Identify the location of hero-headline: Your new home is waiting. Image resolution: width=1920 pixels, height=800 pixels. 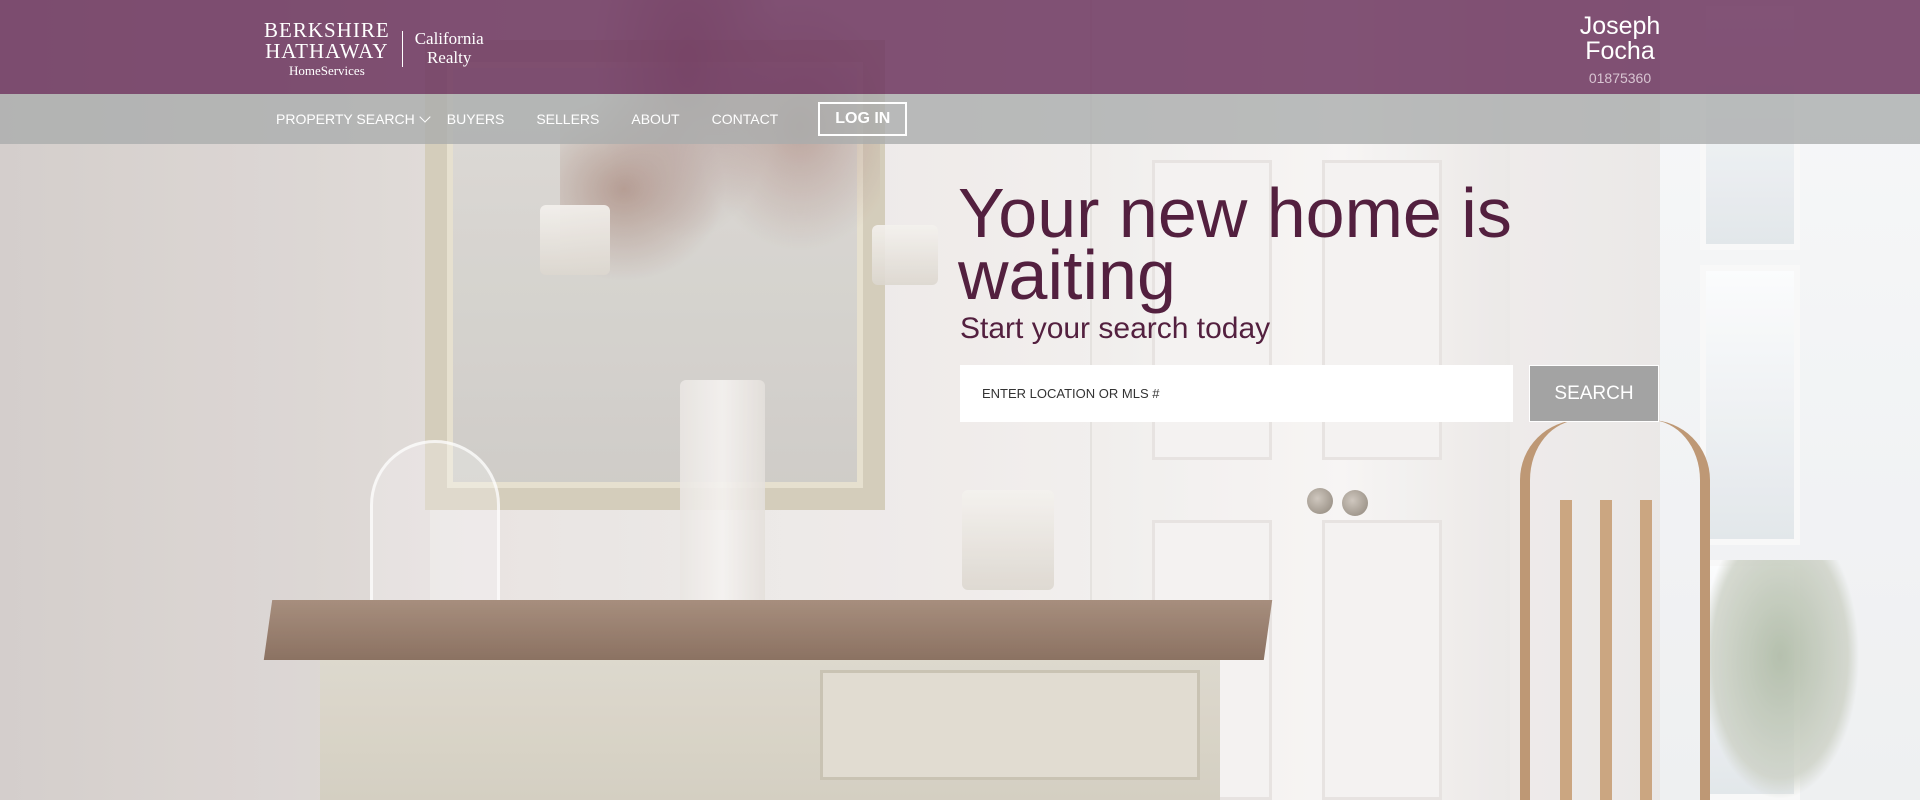
(1235, 244).